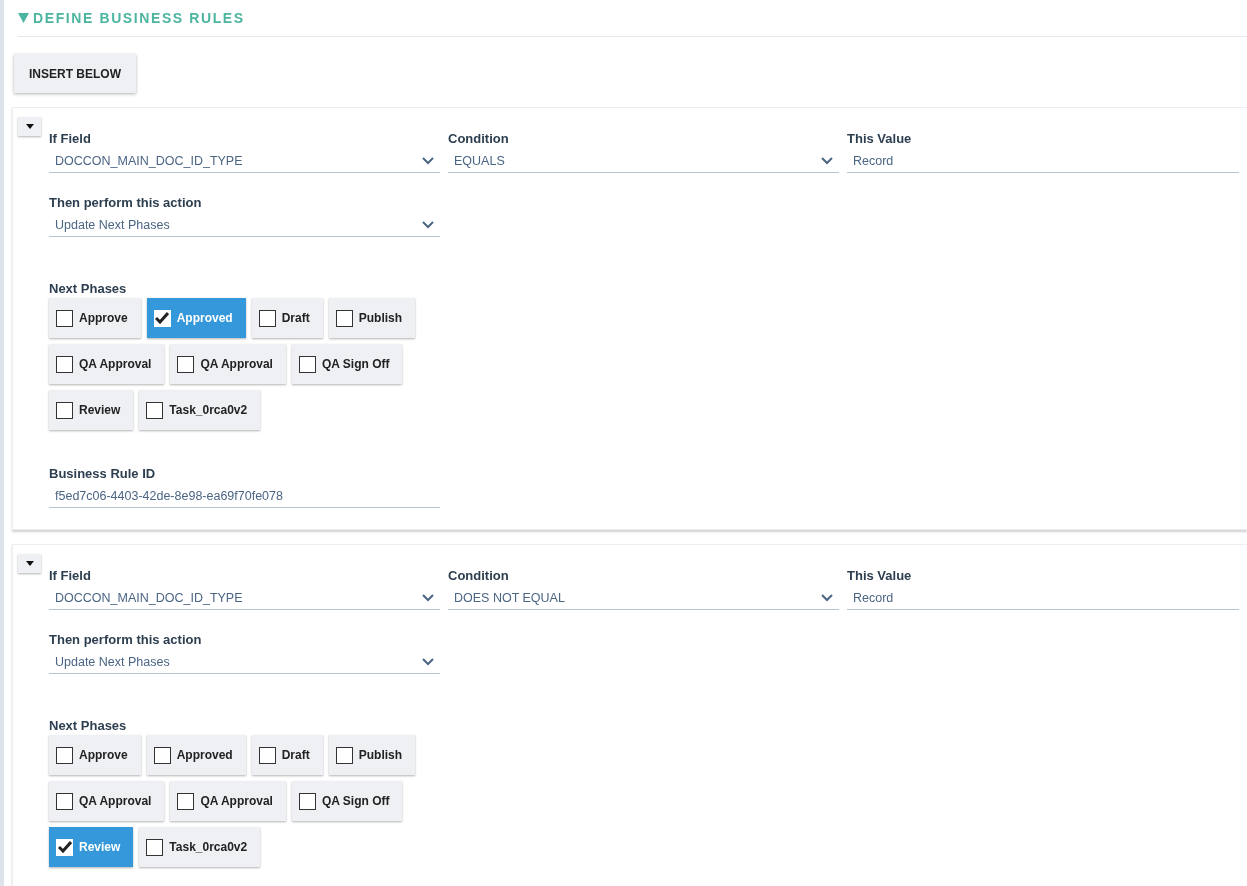 Image resolution: width=1247 pixels, height=886 pixels. I want to click on condition-dropdown: DOES NOT EQUAL, so click(643, 598).